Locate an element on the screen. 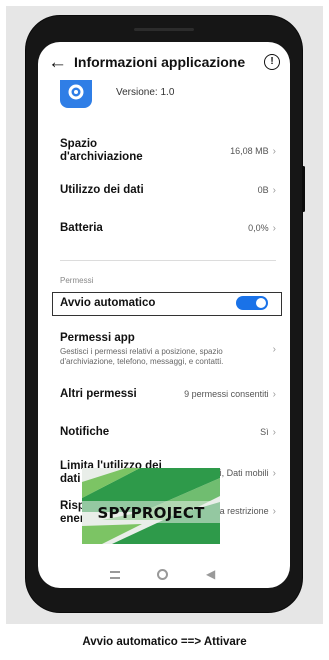 The image size is (329, 660). nav-back-icon: ◀ is located at coordinates (210, 574).